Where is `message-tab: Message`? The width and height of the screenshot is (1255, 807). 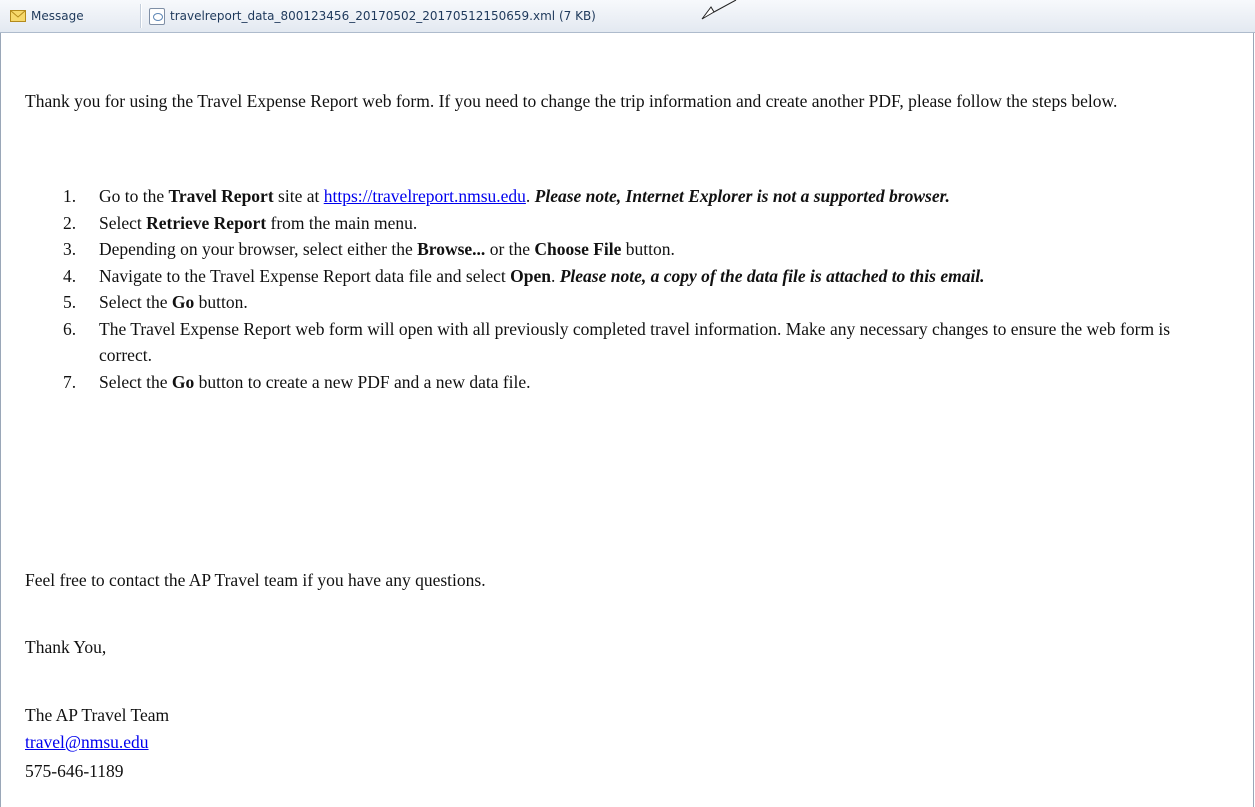 message-tab: Message is located at coordinates (47, 16).